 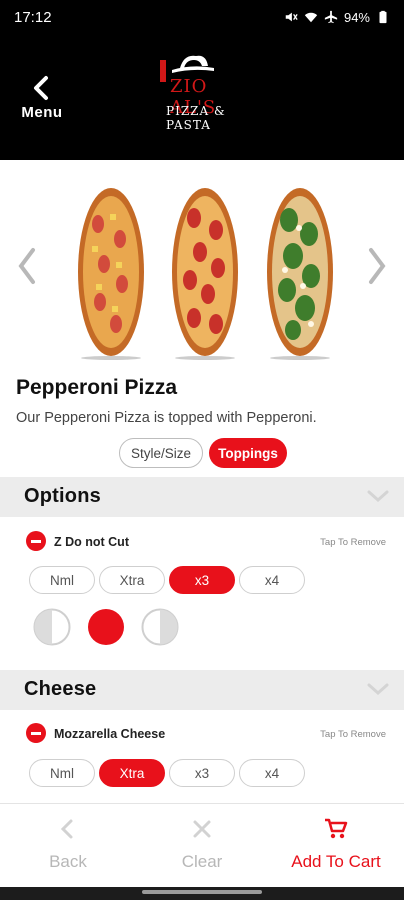 I want to click on status-icons: 94%, so click(x=337, y=17).